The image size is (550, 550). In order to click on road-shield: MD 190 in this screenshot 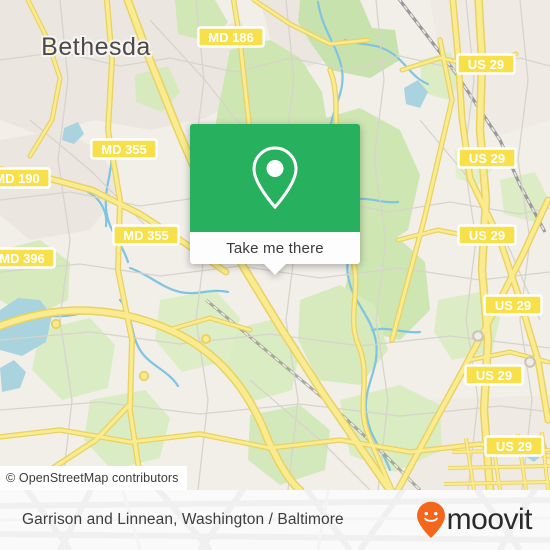, I will do `click(25, 178)`.